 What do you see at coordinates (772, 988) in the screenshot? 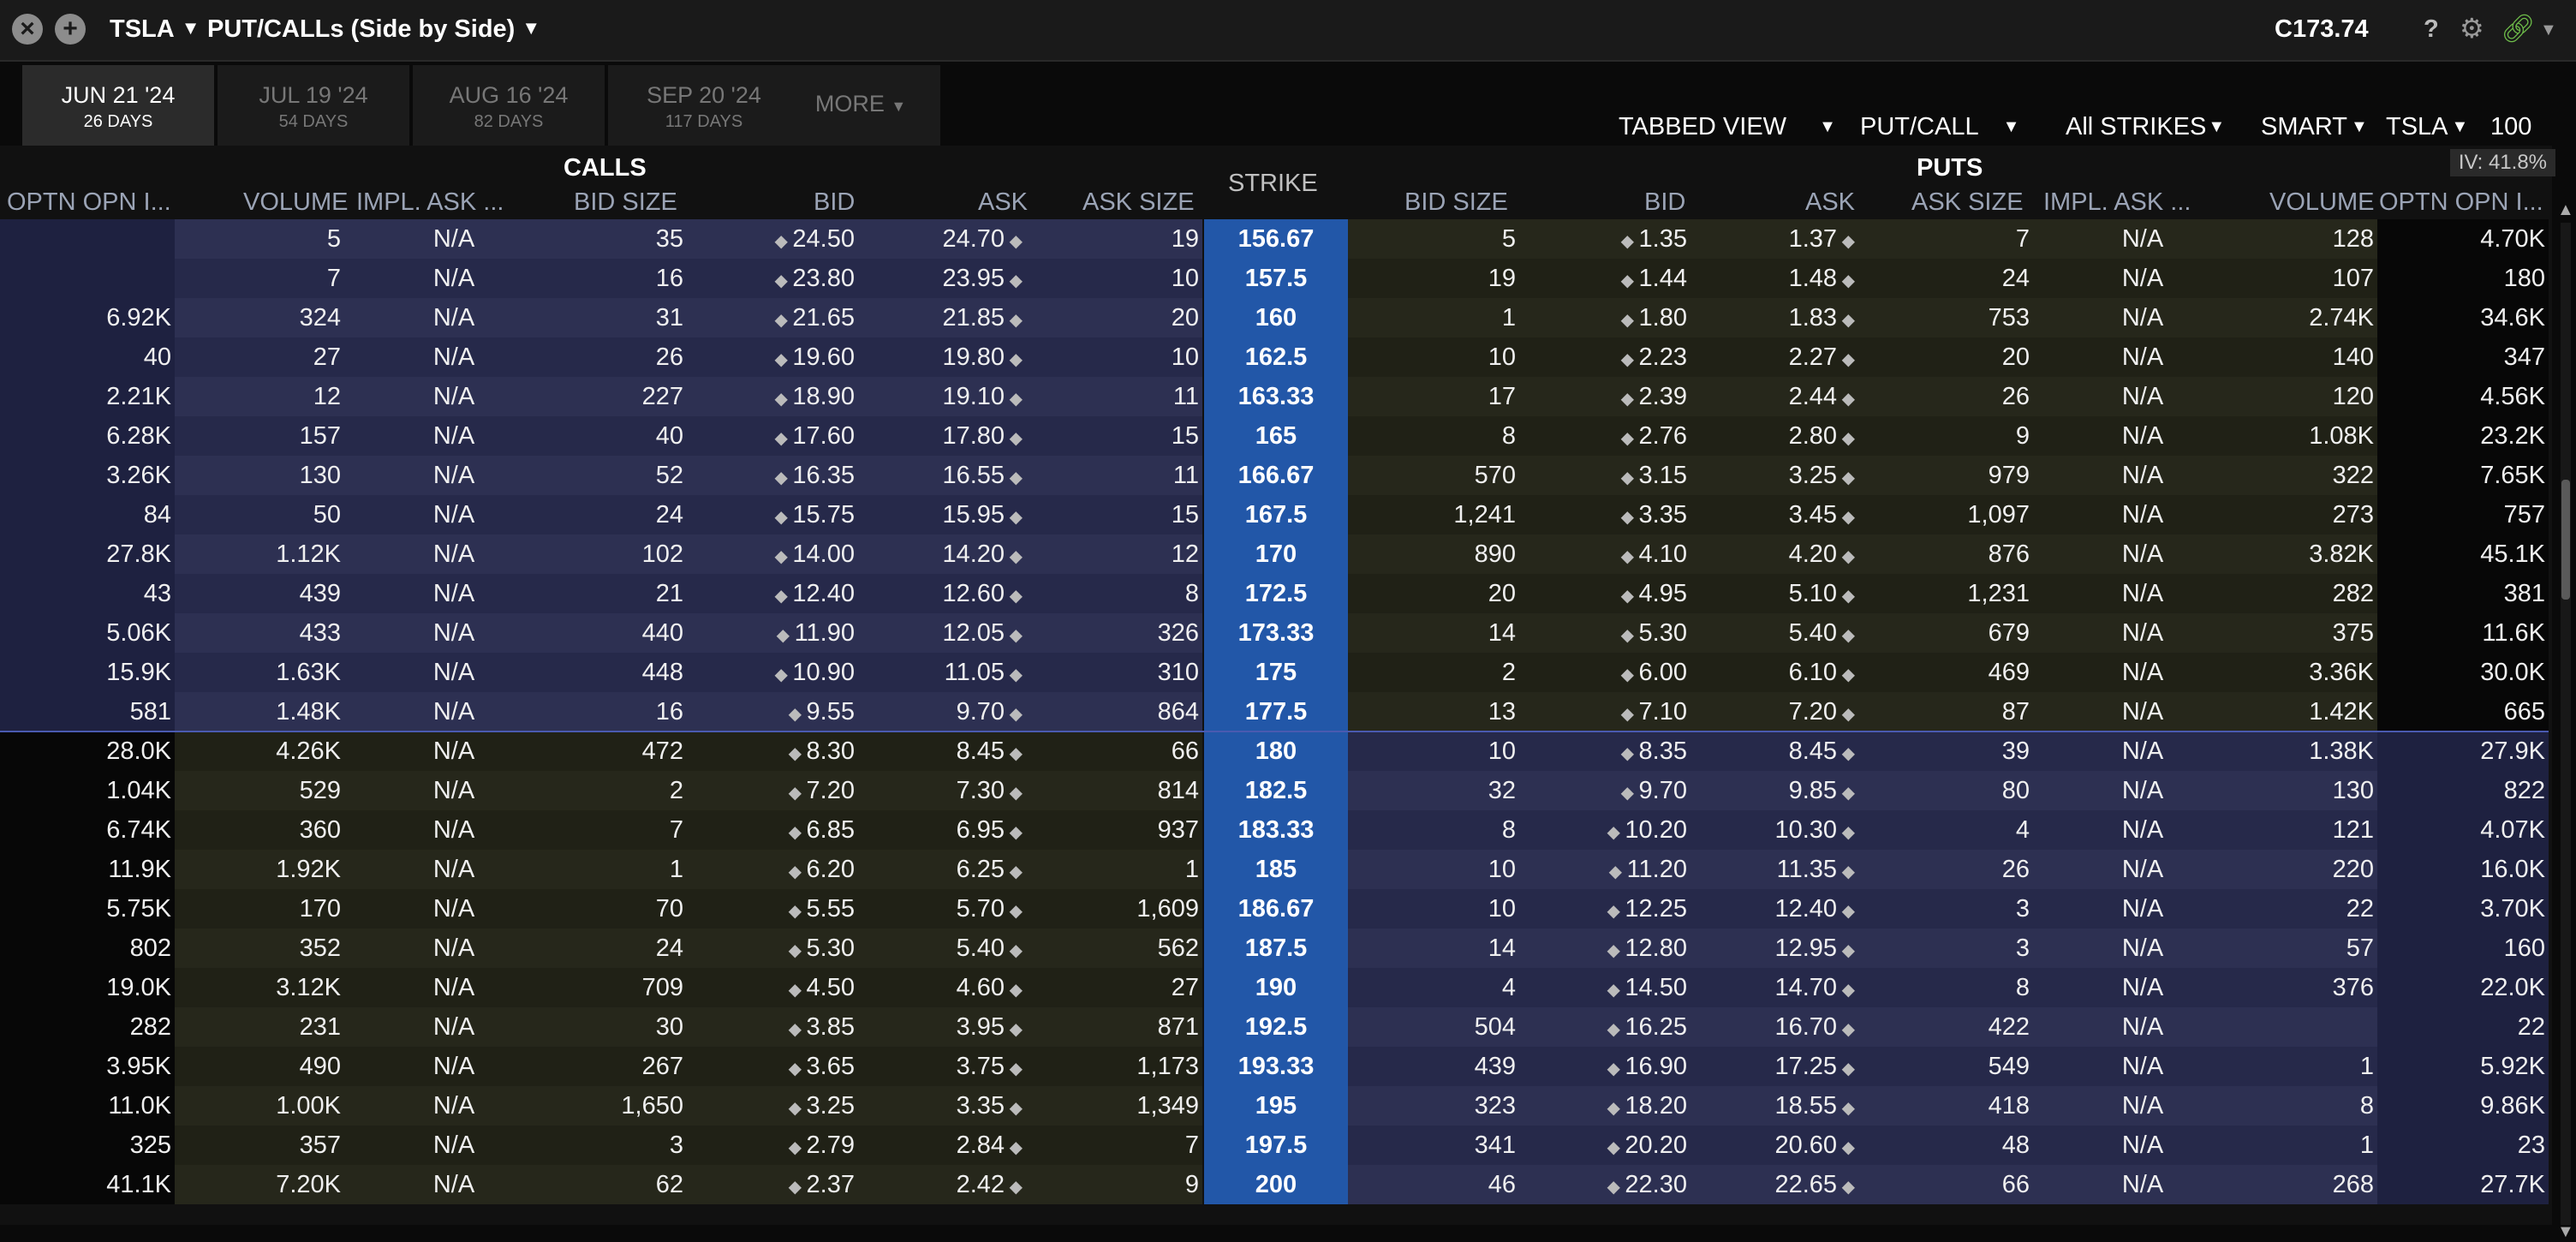
I see `call-bid: ◆ 4.50` at bounding box center [772, 988].